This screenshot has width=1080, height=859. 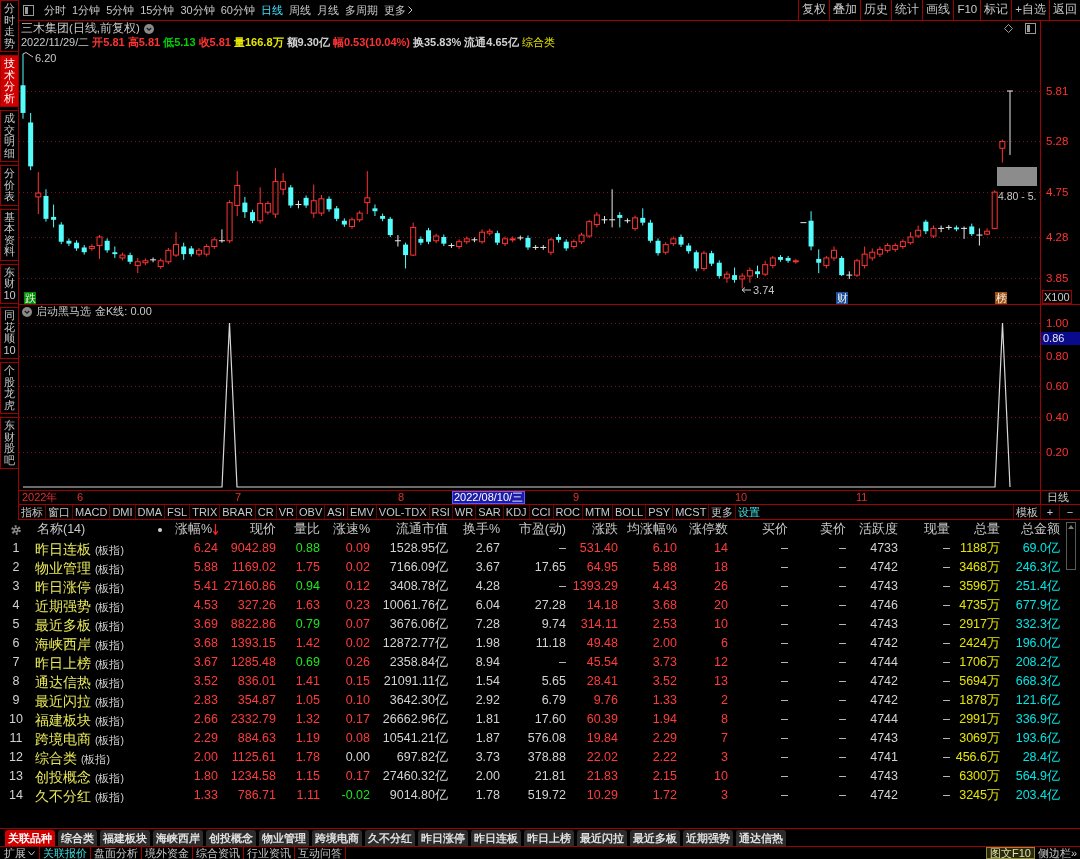 What do you see at coordinates (150, 512) in the screenshot?
I see `indicator-tab: DMA` at bounding box center [150, 512].